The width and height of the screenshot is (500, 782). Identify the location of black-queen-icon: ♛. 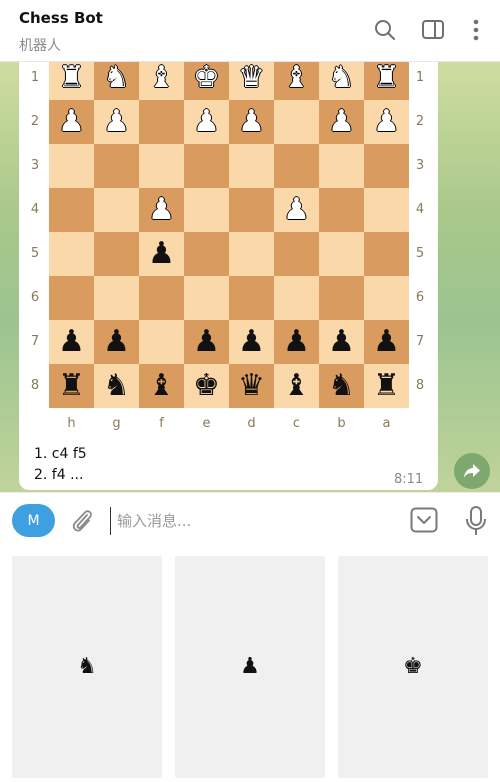
(251, 385).